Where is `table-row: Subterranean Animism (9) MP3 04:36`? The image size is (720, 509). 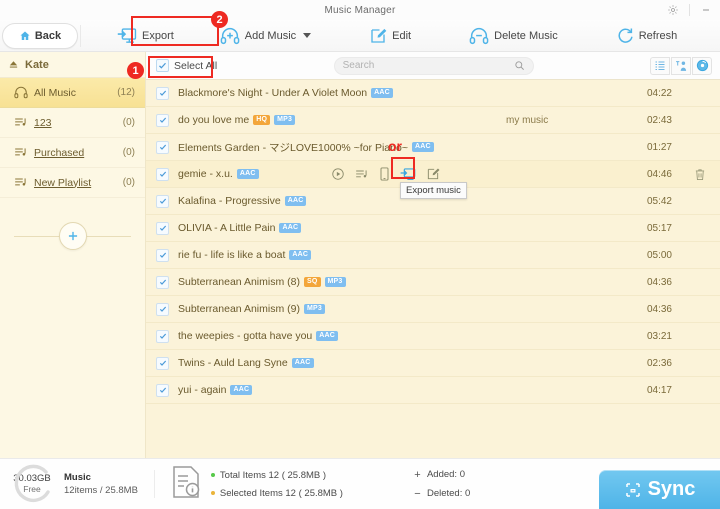 table-row: Subterranean Animism (9) MP3 04:36 is located at coordinates (433, 309).